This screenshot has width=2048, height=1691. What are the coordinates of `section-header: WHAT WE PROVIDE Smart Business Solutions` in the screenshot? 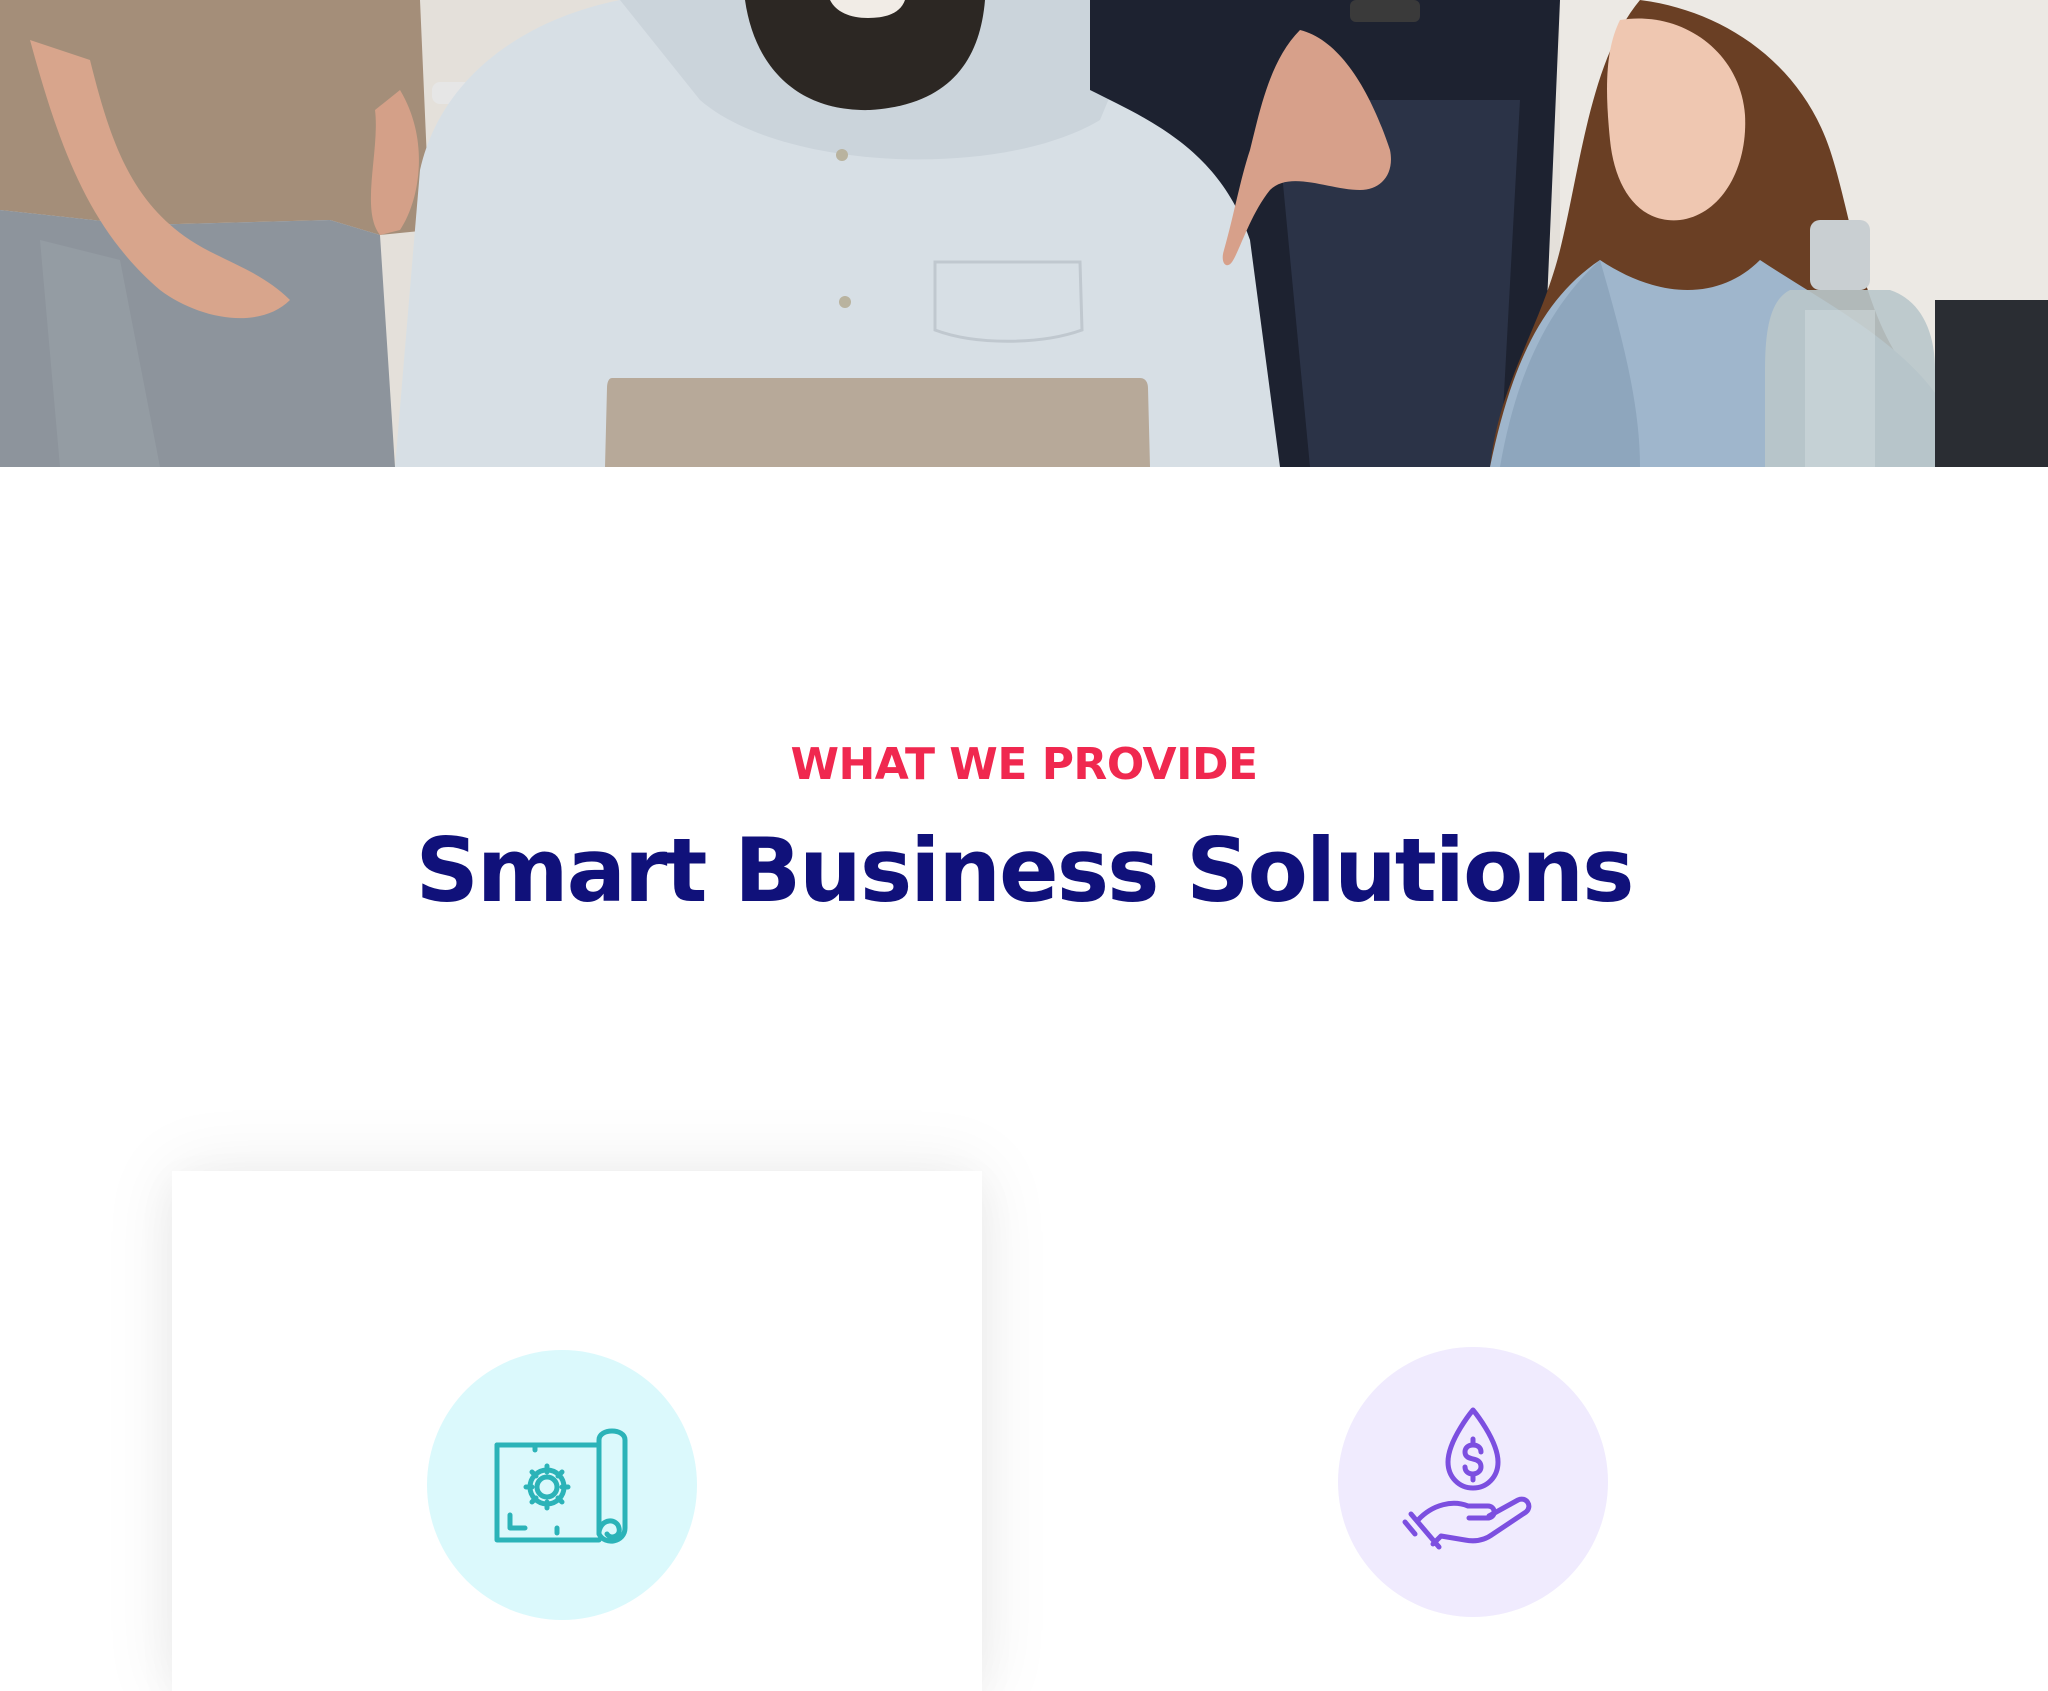 It's located at (1024, 830).